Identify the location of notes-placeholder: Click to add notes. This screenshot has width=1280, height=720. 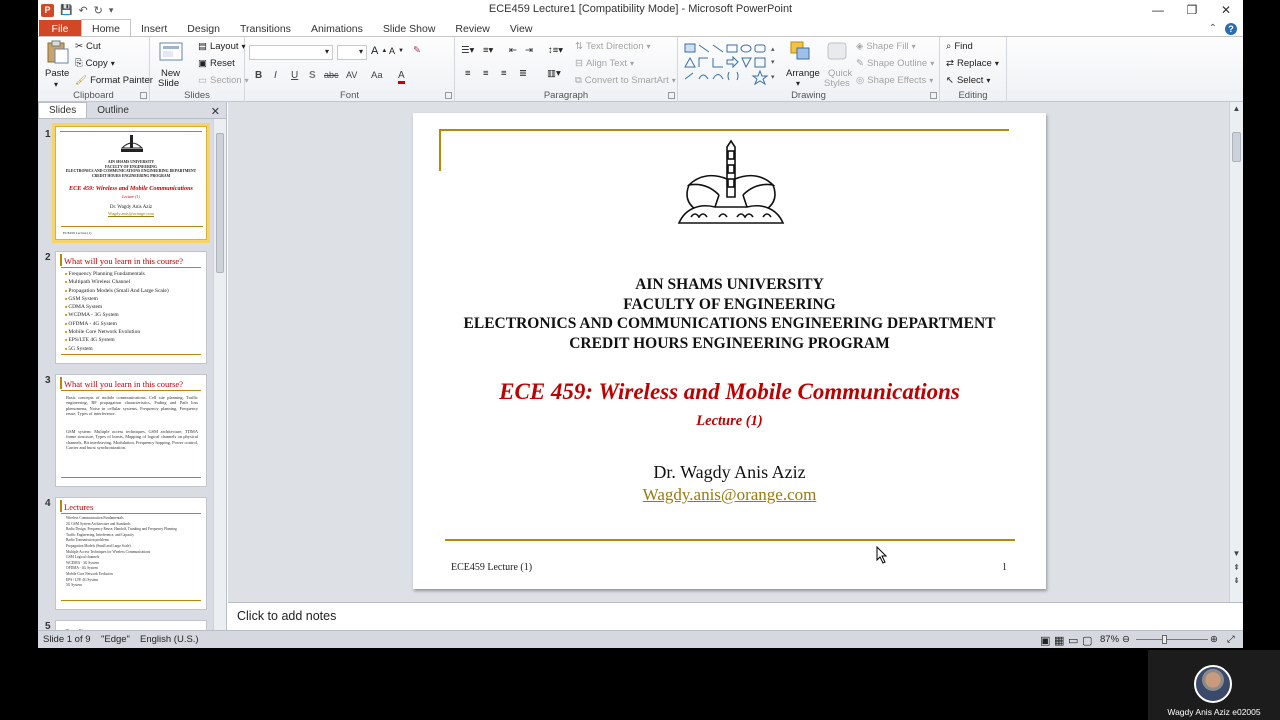
(286, 616).